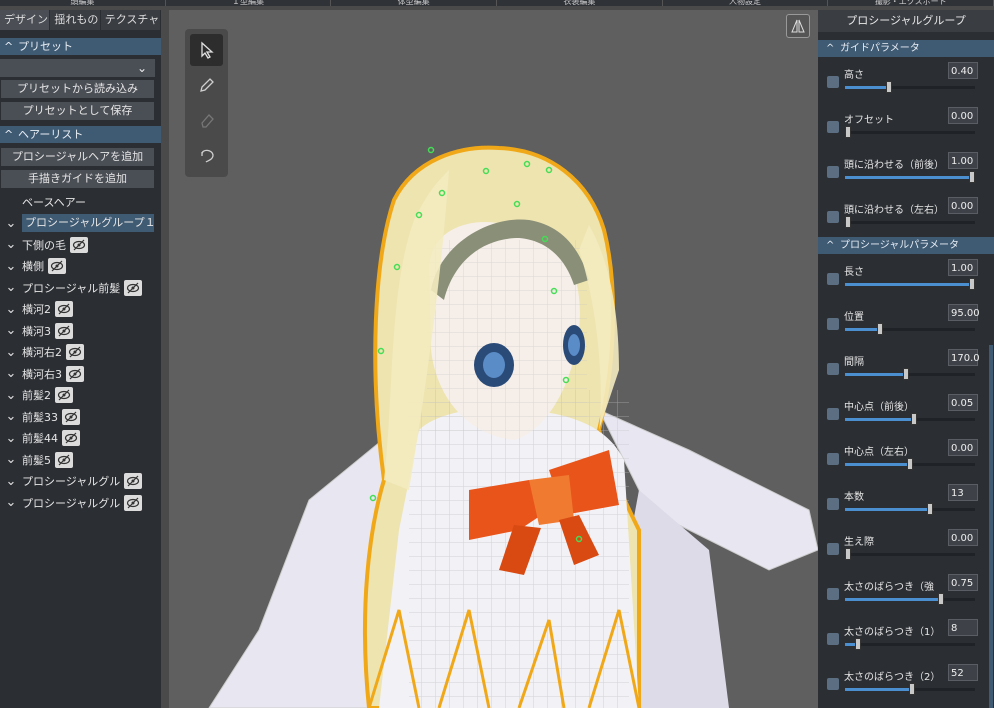 This screenshot has height=708, width=994. Describe the element at coordinates (206, 155) in the screenshot. I see `lasso-tool-button` at that location.